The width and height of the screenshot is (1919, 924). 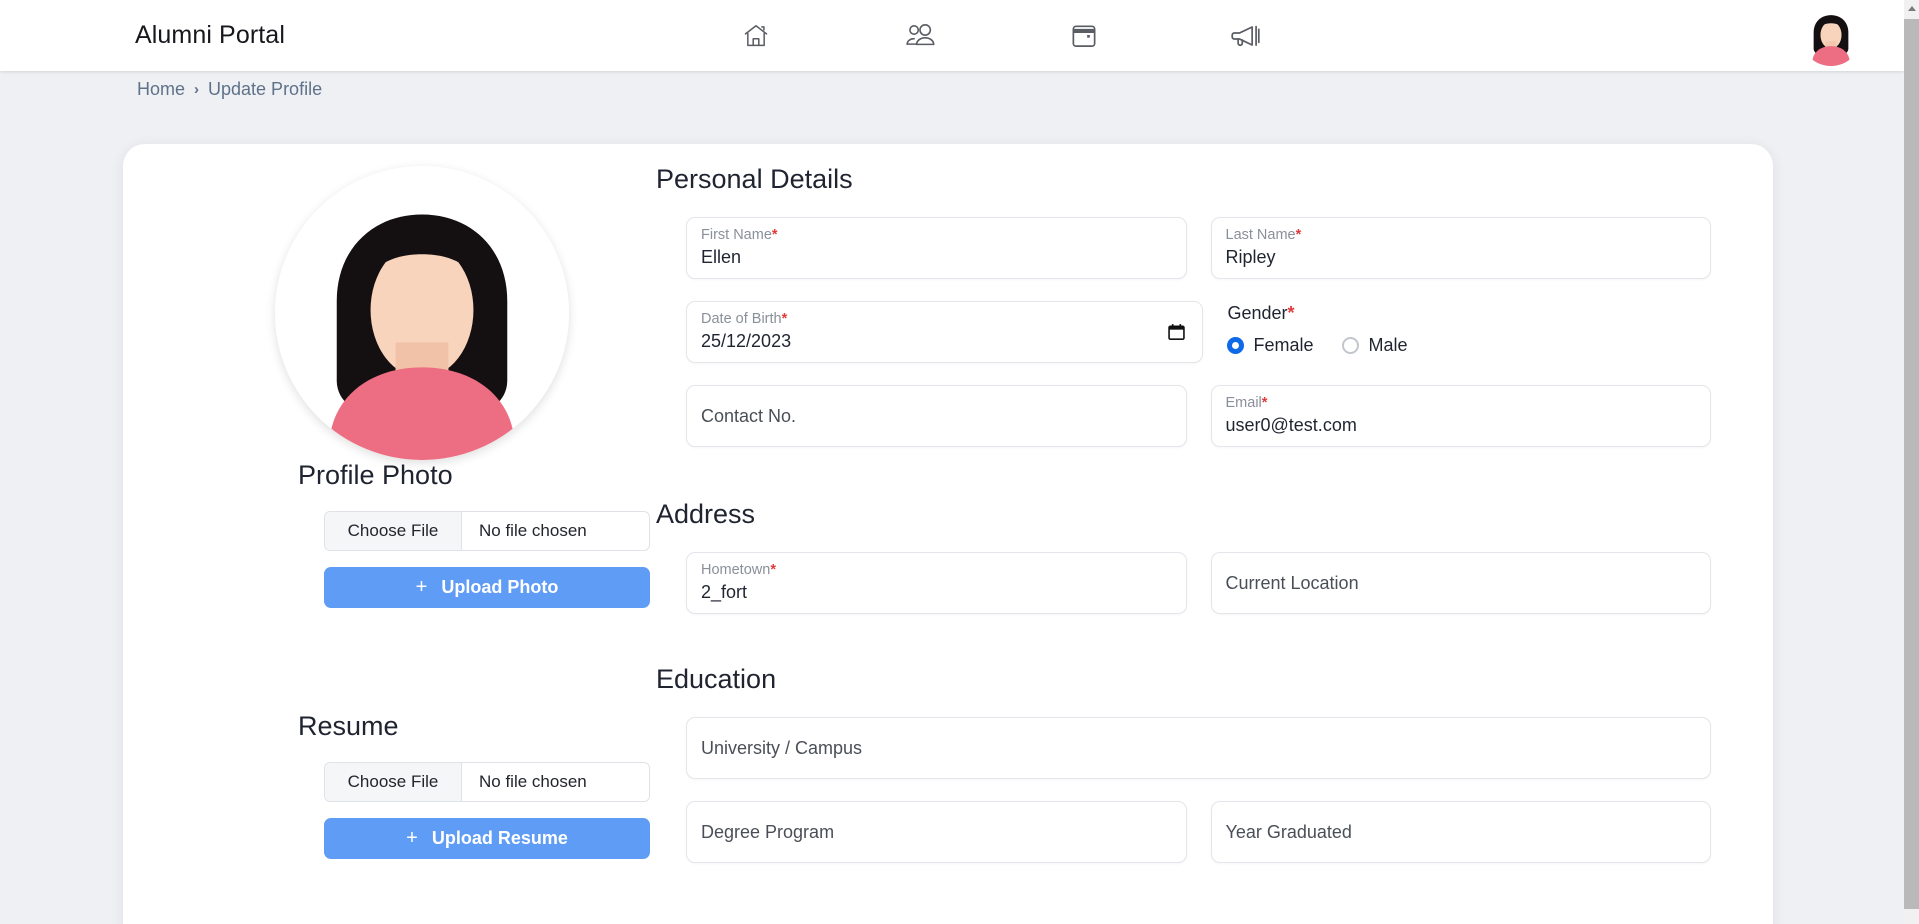 I want to click on first-name-value: Ellen, so click(x=721, y=257).